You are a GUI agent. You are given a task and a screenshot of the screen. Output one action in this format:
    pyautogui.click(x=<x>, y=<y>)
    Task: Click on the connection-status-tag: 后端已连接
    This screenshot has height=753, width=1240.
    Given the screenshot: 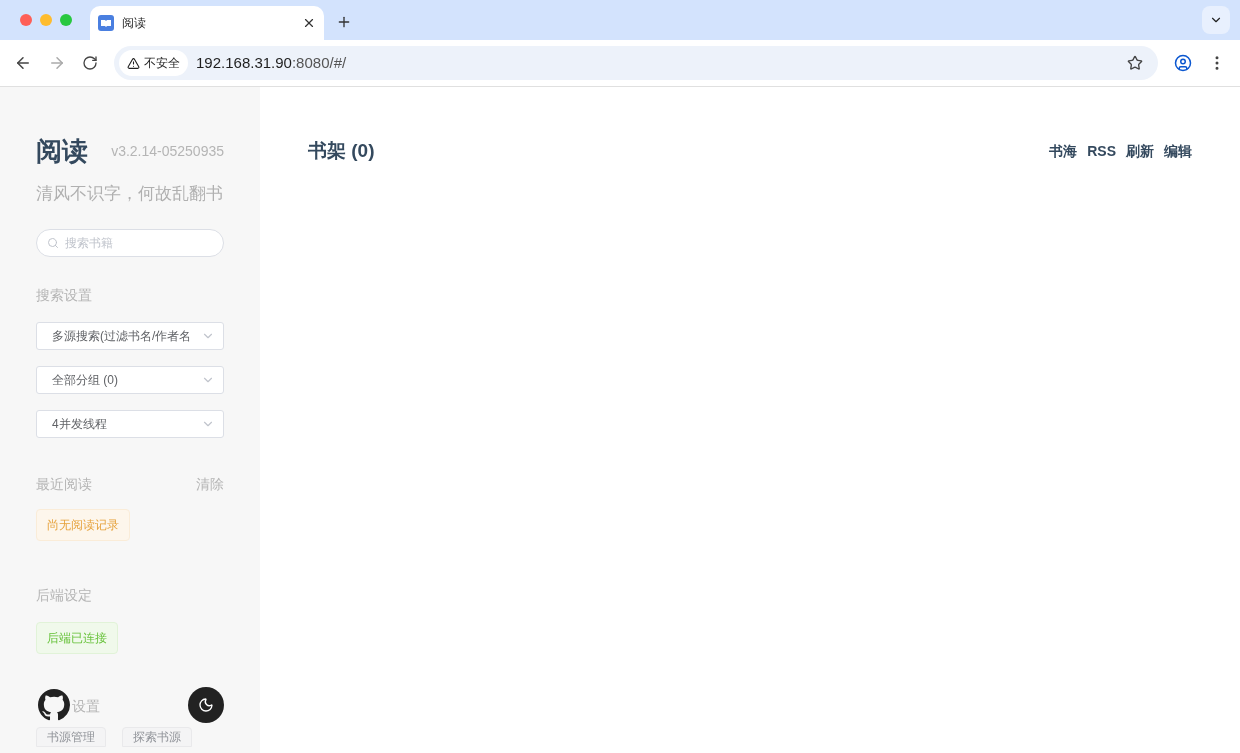 What is the action you would take?
    pyautogui.click(x=77, y=637)
    